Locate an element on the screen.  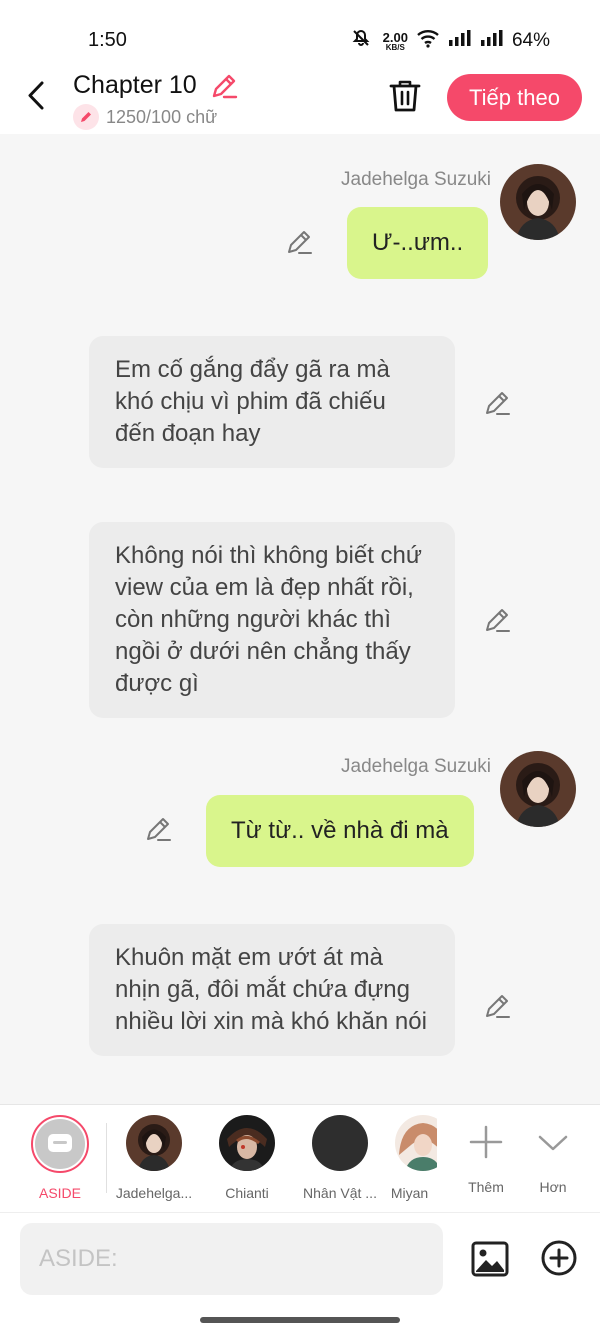
add-button is located at coordinates (559, 1258).